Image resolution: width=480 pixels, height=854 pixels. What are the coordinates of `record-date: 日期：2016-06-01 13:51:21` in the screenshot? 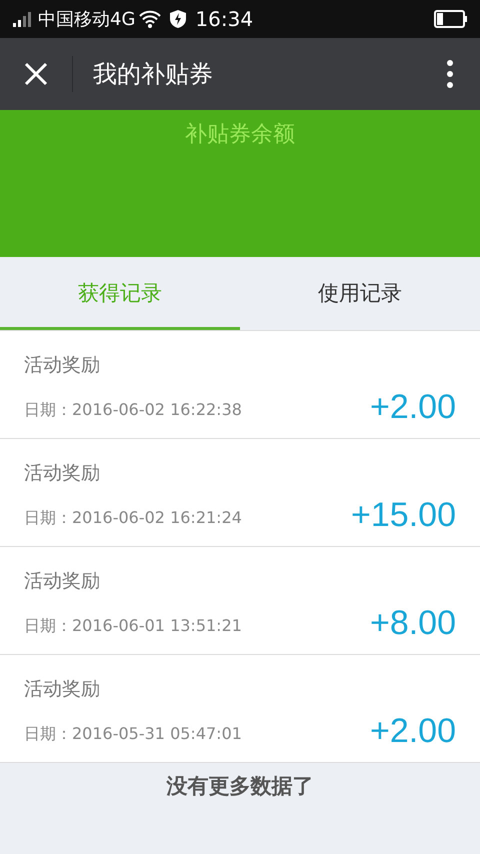 It's located at (133, 626).